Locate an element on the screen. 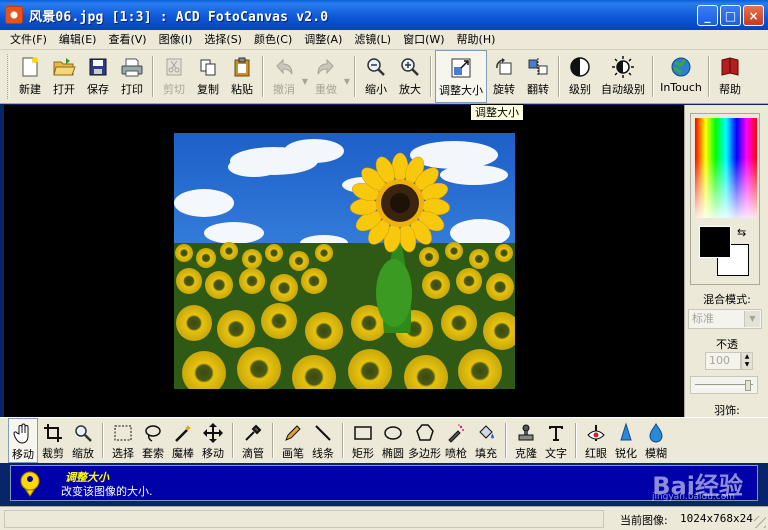 The width and height of the screenshot is (768, 530). menu-file: 文件(F) is located at coordinates (28, 40).